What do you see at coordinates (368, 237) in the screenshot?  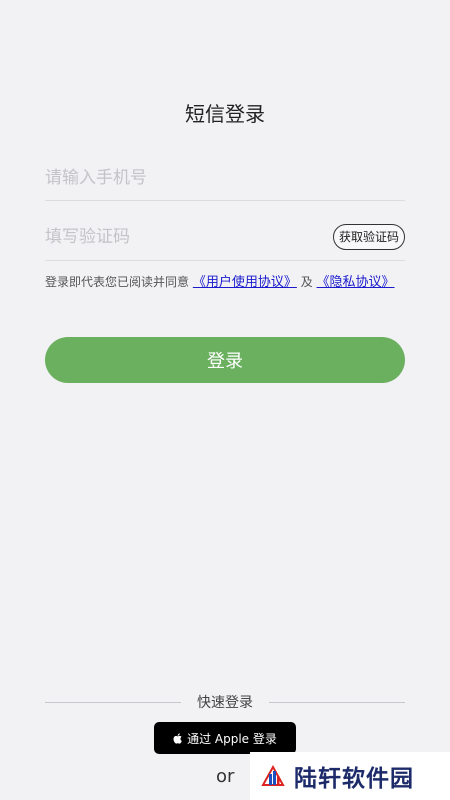 I see `get-code-button: 获取验证码` at bounding box center [368, 237].